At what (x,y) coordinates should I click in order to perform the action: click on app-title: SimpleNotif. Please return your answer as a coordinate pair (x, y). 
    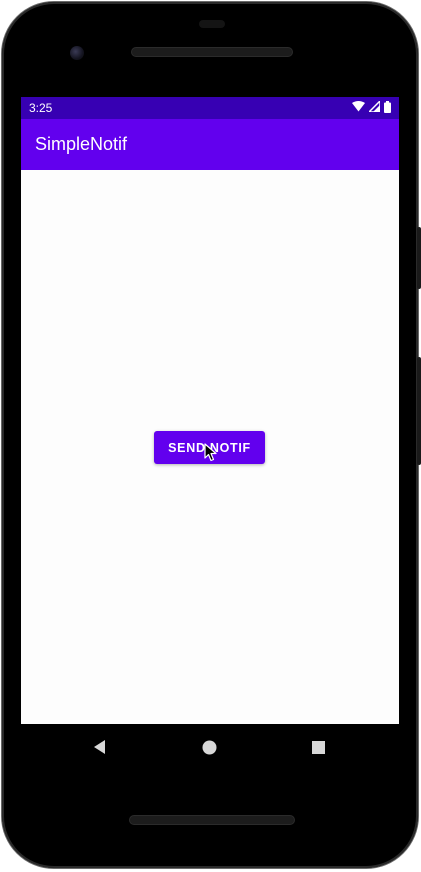
    Looking at the image, I should click on (81, 144).